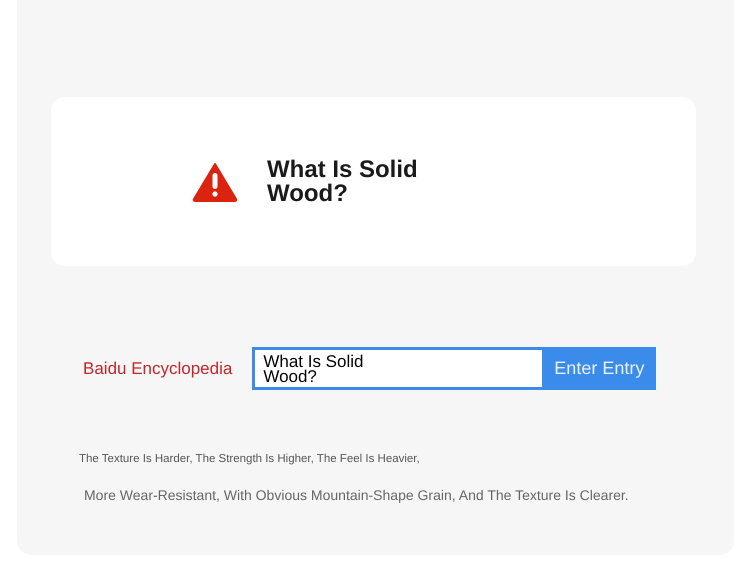 The width and height of the screenshot is (750, 584). What do you see at coordinates (356, 495) in the screenshot?
I see `description-text: More Wear-Resistant, With Obvious Mountain-Shape Grain, And The Texture Is Clearer.` at bounding box center [356, 495].